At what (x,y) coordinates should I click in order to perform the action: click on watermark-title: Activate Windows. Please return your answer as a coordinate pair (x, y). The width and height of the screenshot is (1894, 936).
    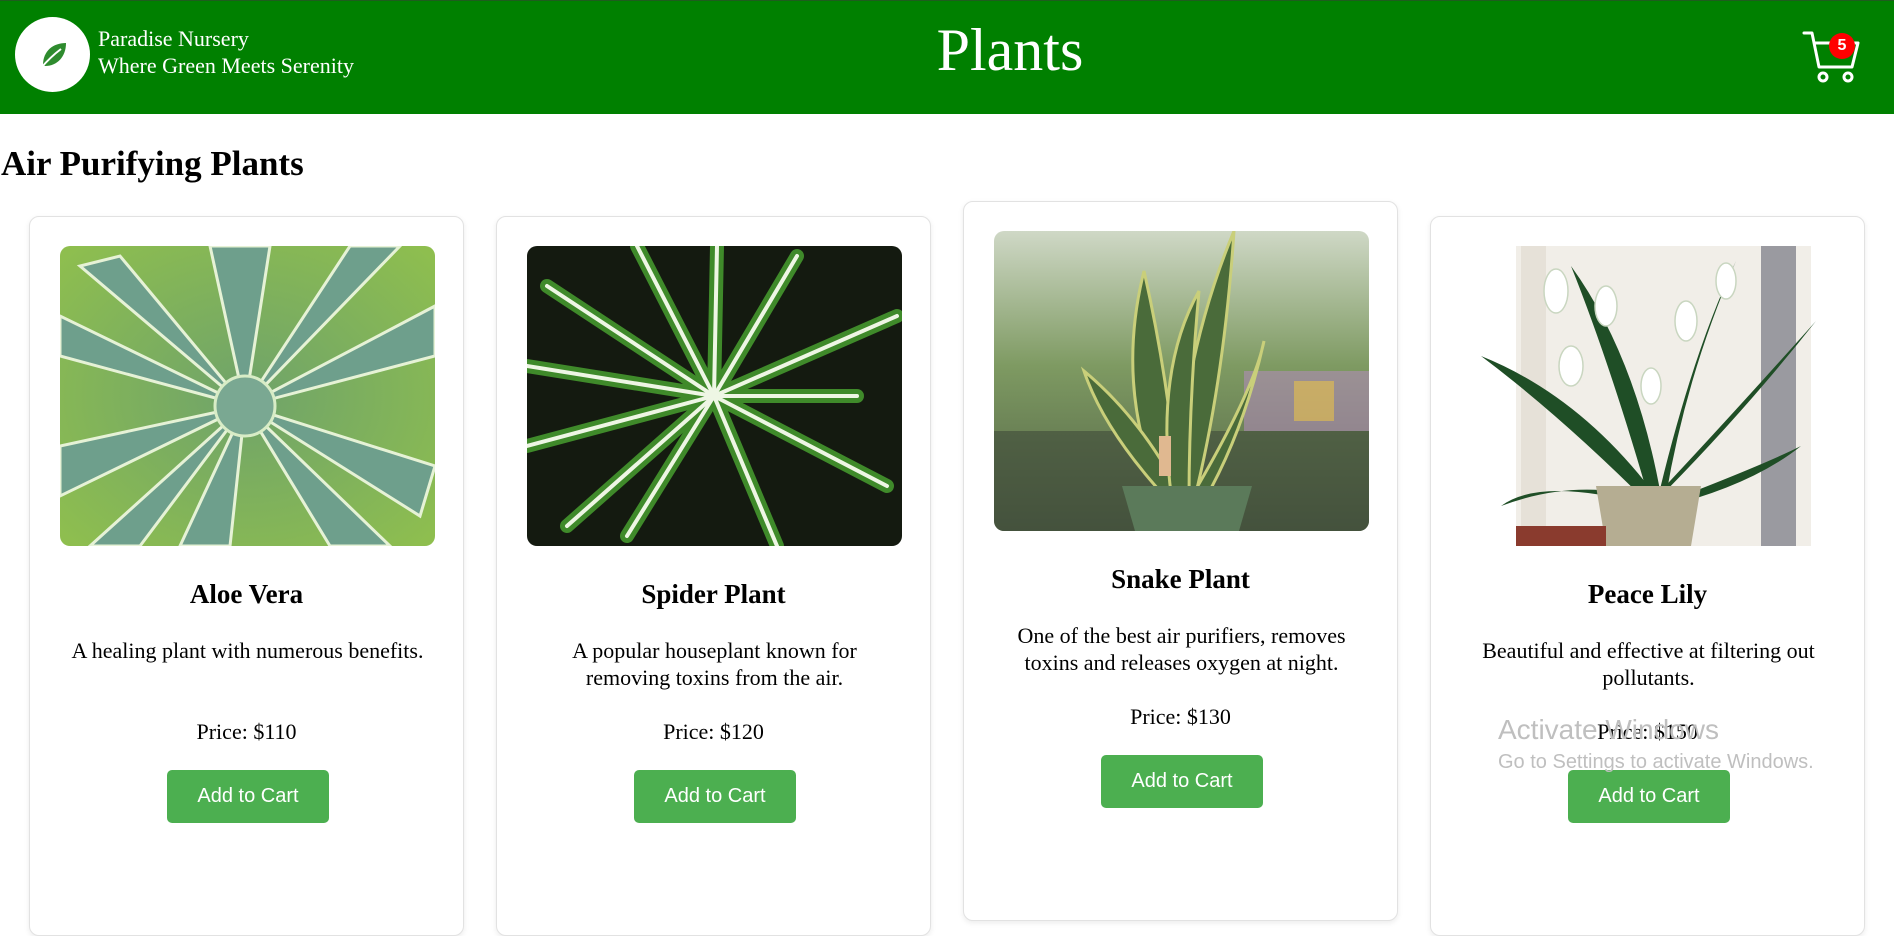
    Looking at the image, I should click on (1608, 729).